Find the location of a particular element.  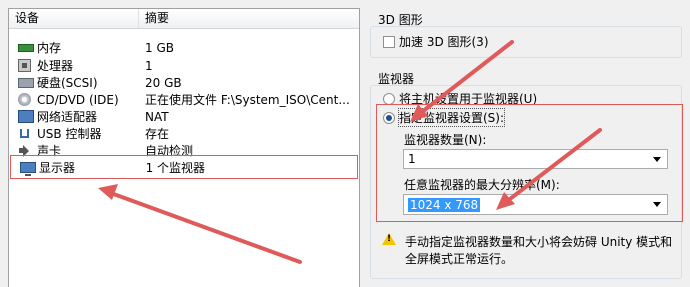

specify-monitor-settings-option: 指定监视器设置(S): is located at coordinates (444, 117).